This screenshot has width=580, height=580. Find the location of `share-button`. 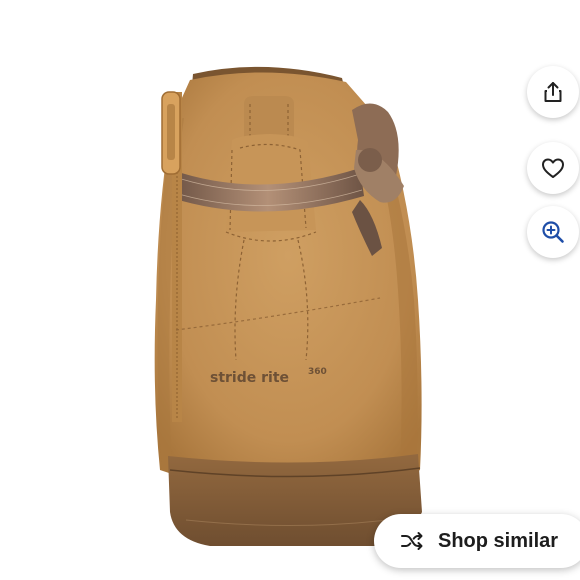

share-button is located at coordinates (553, 92).